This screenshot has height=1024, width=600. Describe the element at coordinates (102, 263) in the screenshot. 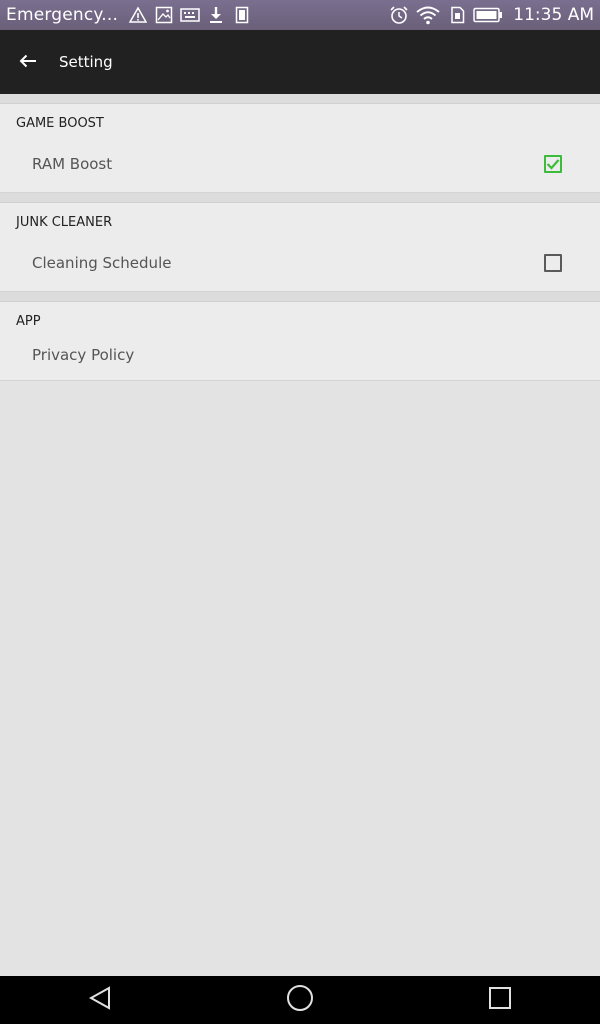

I see `cleaning-schedule-label: Cleaning Schedule` at that location.